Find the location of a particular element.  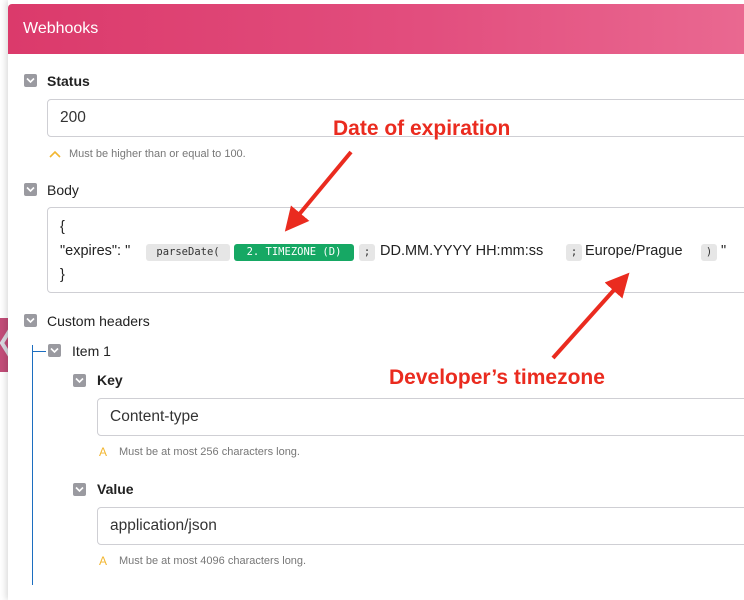

key-label: Key is located at coordinates (110, 380).